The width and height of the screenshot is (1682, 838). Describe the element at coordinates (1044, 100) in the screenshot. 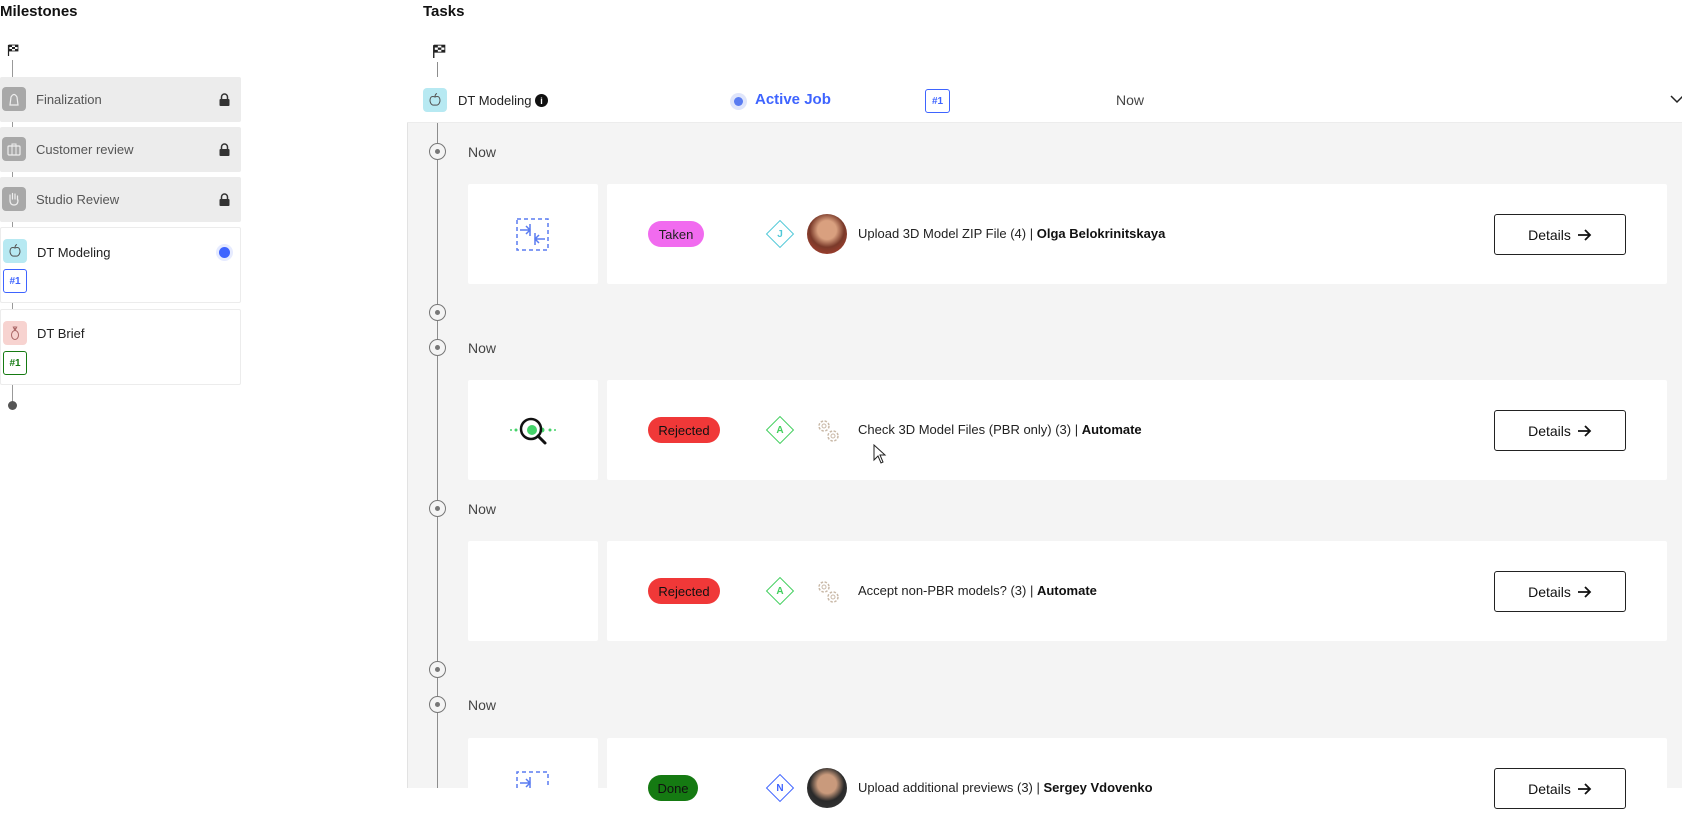

I see `job-header` at that location.